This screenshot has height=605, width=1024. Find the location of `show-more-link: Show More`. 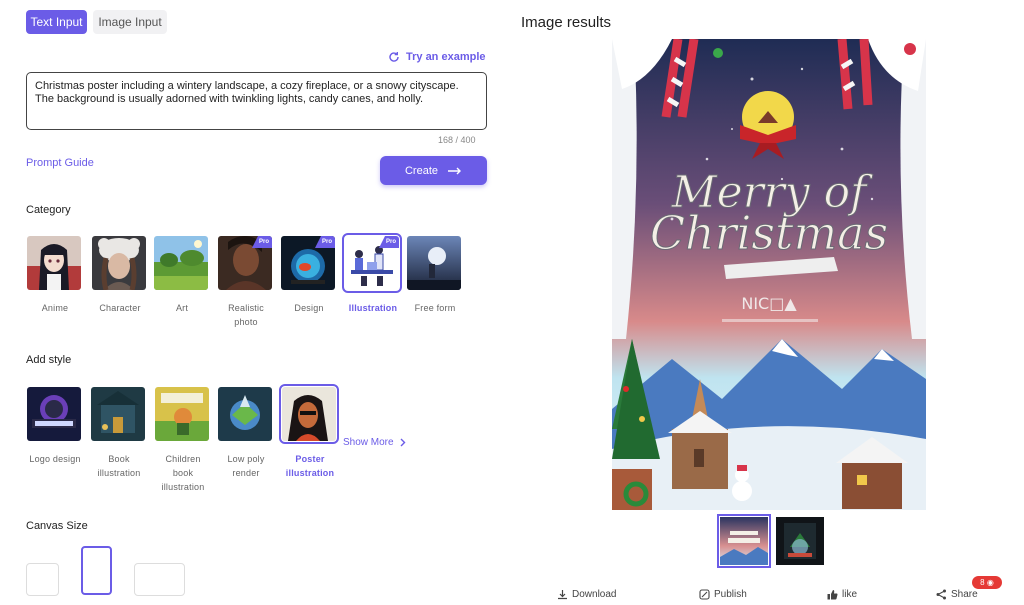

show-more-link: Show More is located at coordinates (374, 442).